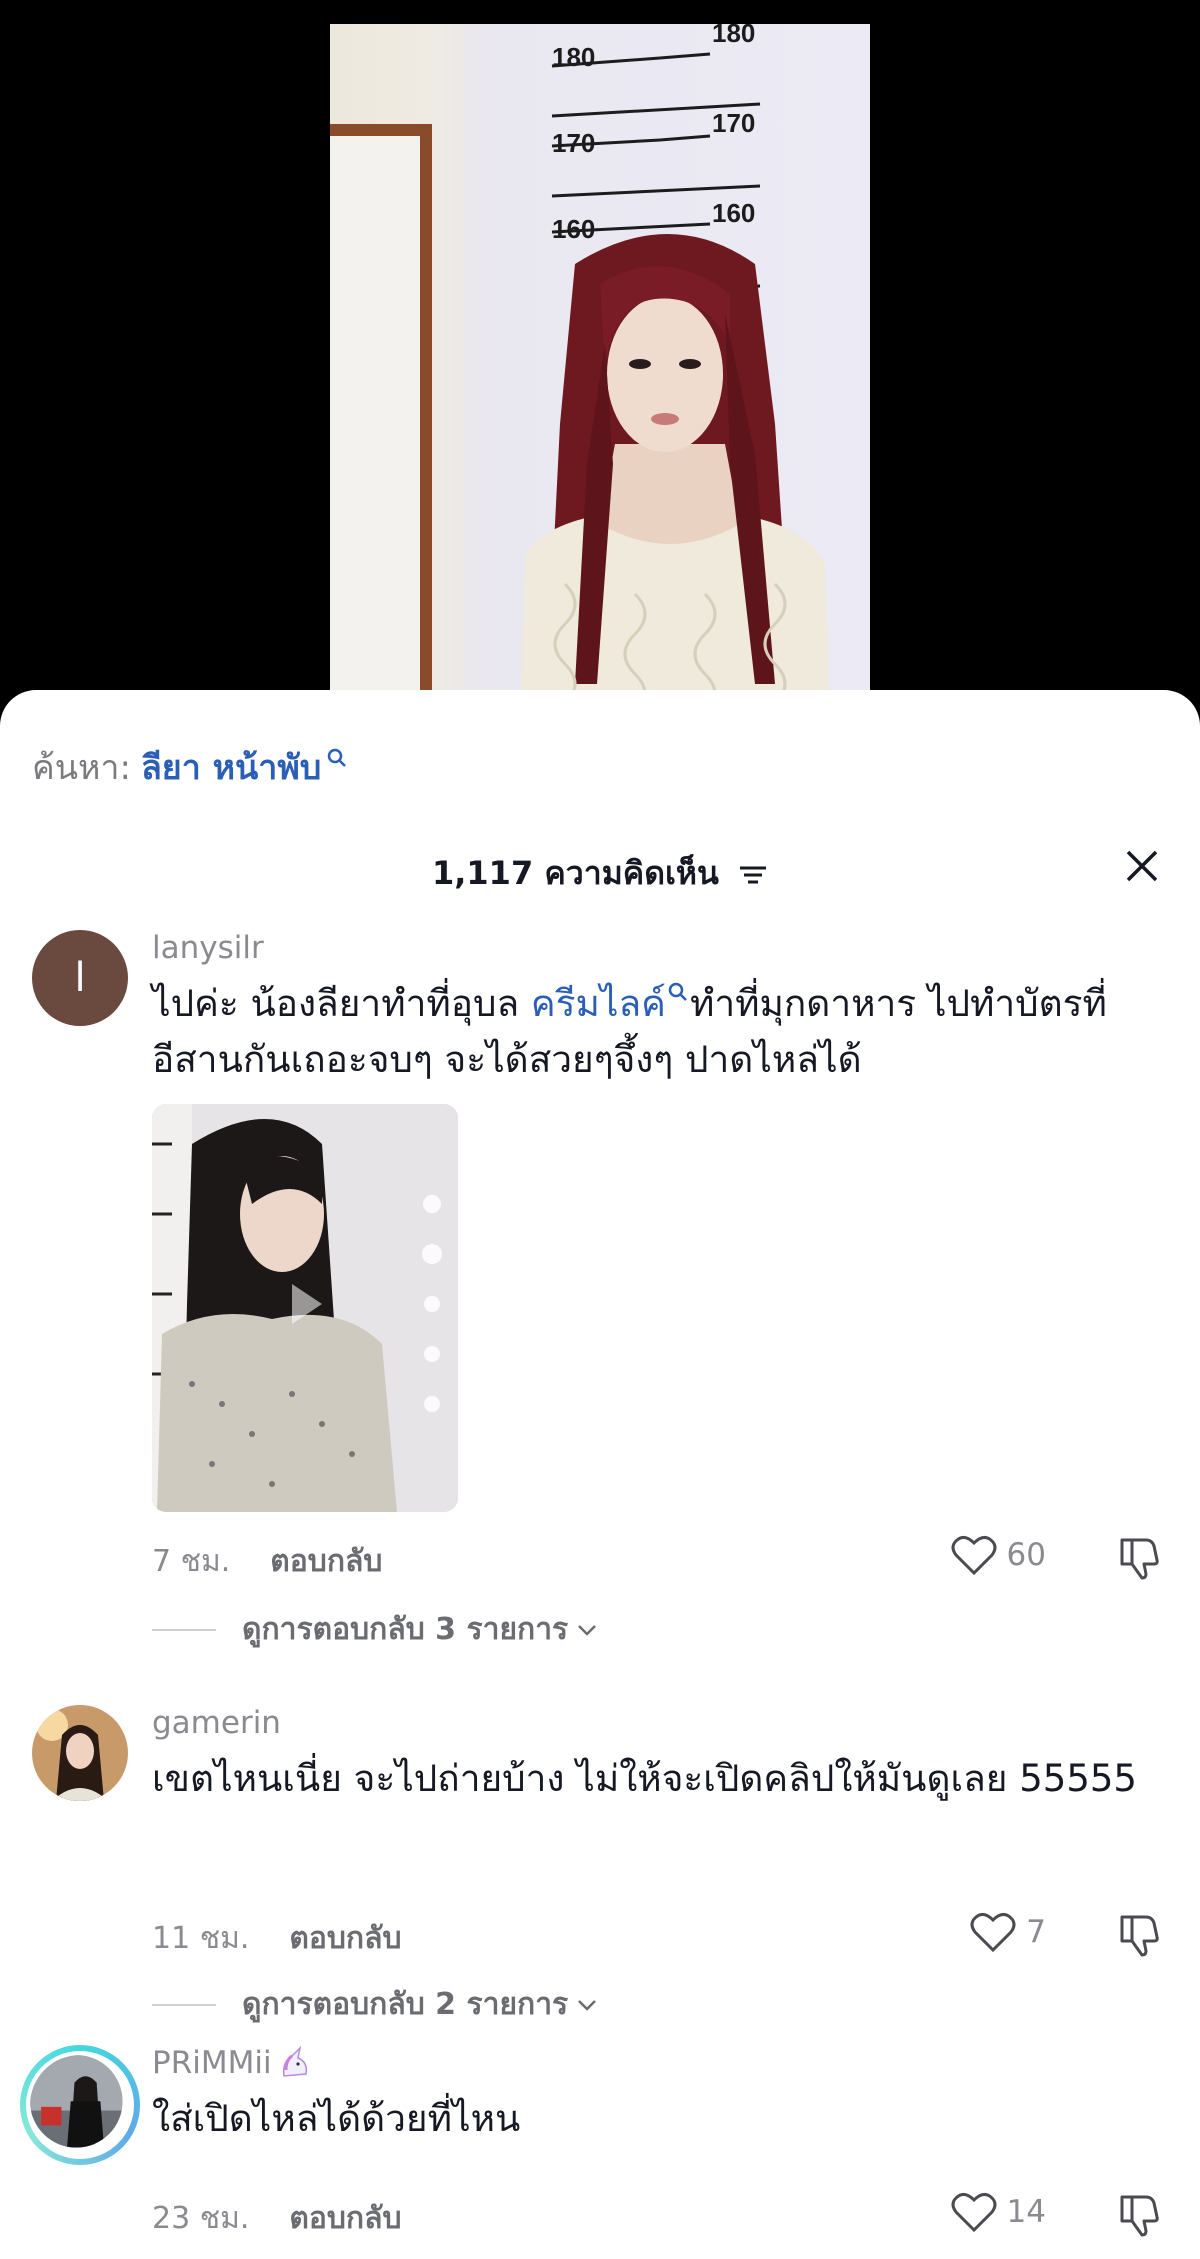 The width and height of the screenshot is (1200, 2259). Describe the element at coordinates (375, 2004) in the screenshot. I see `view-replies-button: ดูการตอบกลับ 2 รายการ` at that location.